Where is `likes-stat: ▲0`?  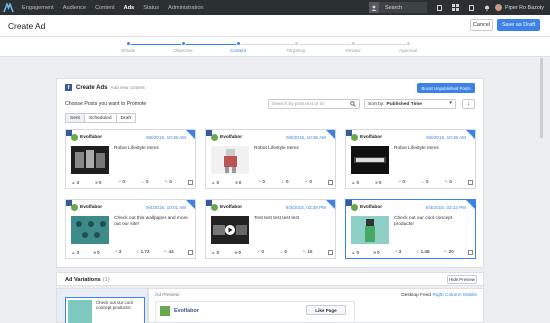
likes-stat: ▲0 is located at coordinates (215, 252).